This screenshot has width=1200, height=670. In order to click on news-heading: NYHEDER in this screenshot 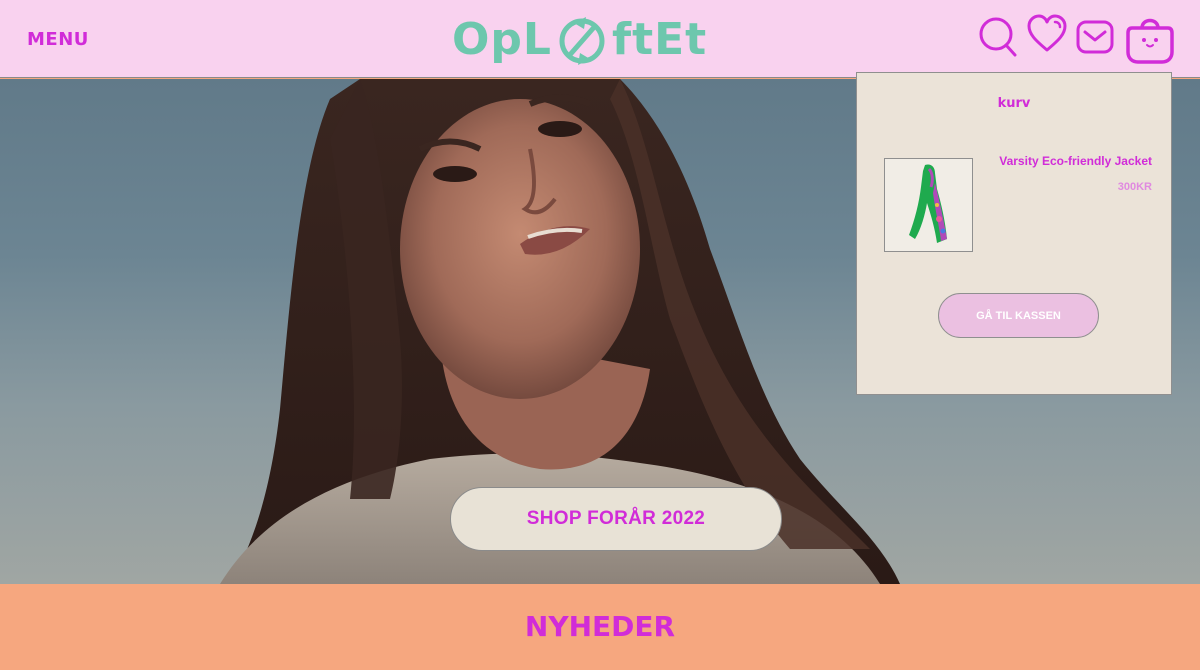, I will do `click(600, 626)`.